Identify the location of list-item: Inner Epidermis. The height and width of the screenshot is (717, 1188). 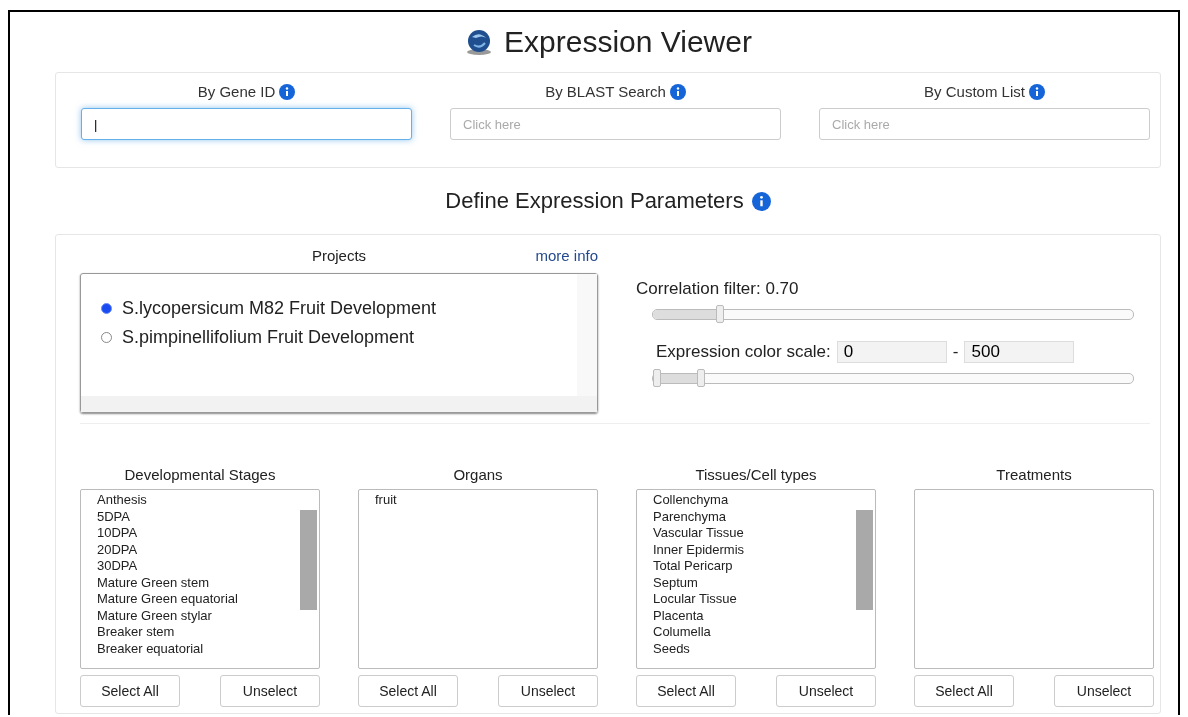
(764, 549).